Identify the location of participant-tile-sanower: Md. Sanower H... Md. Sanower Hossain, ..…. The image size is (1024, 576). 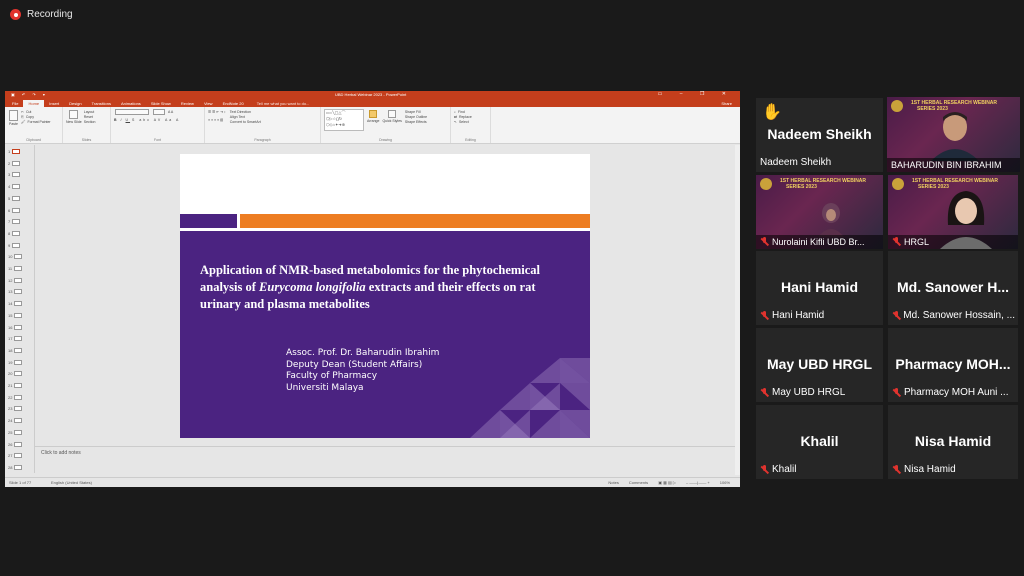
(953, 288).